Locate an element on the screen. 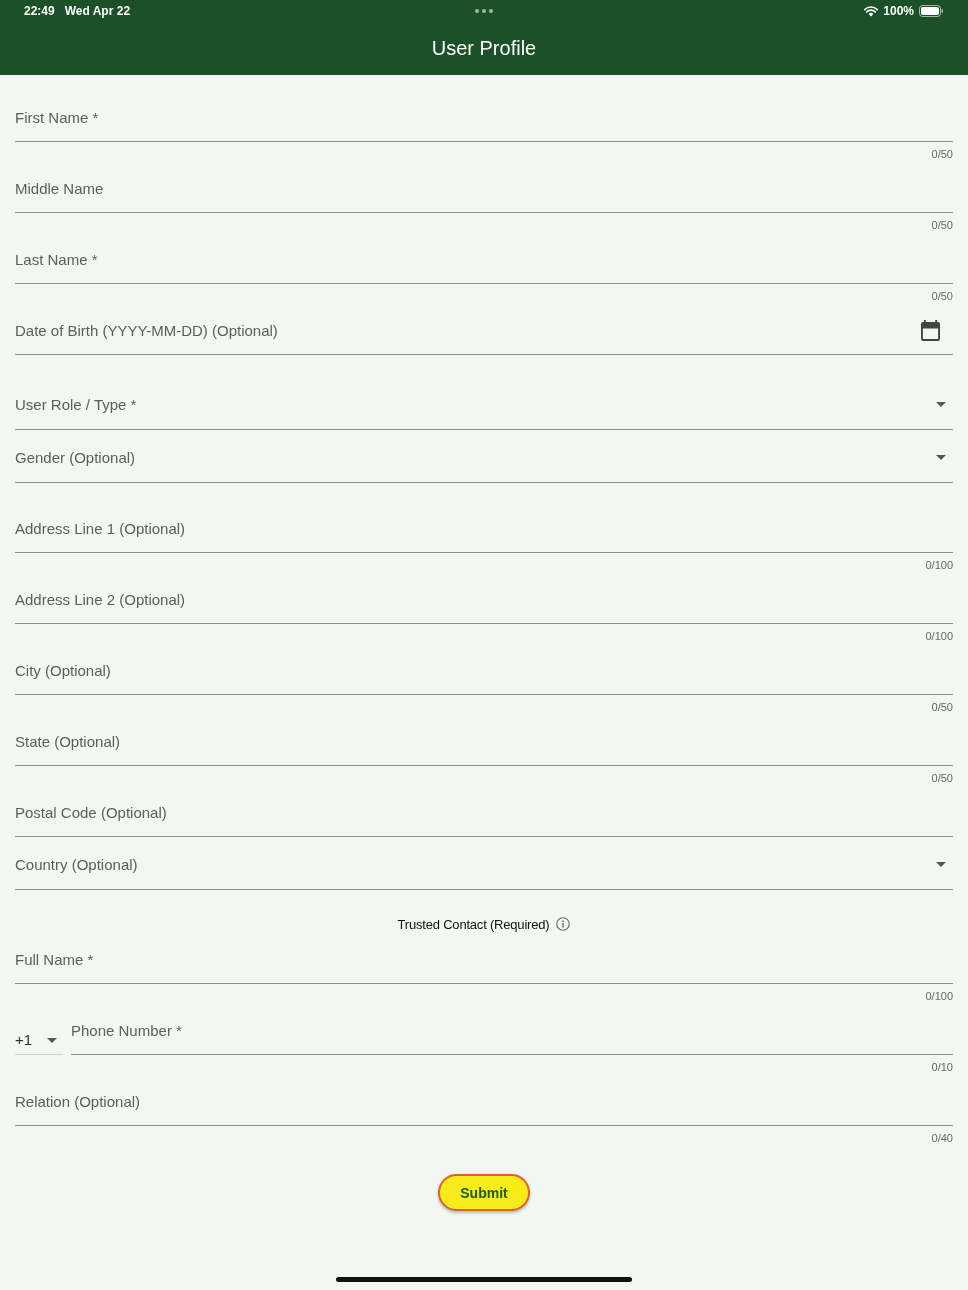  country-code-dropdown: +1 is located at coordinates (39, 1031).